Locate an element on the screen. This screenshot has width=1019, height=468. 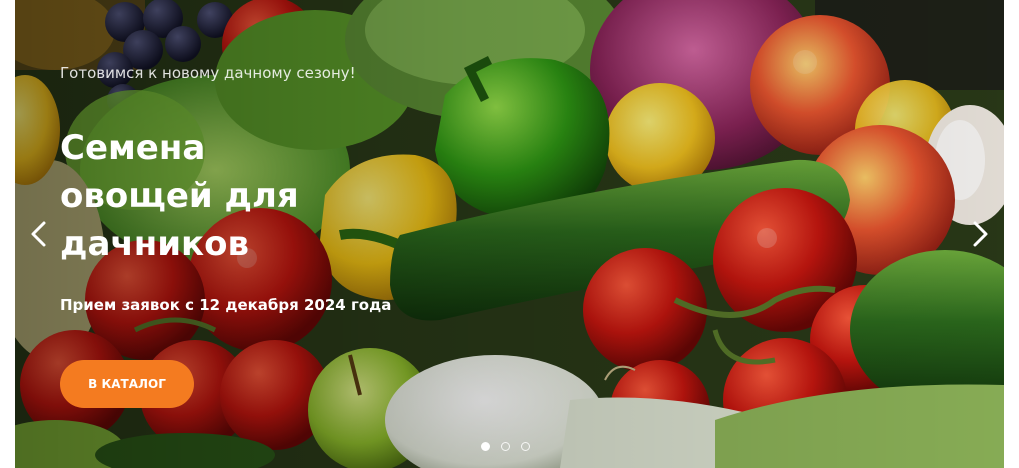
slide-date-line: Прием заявок с 12 декабря 2024 года is located at coordinates (226, 305).